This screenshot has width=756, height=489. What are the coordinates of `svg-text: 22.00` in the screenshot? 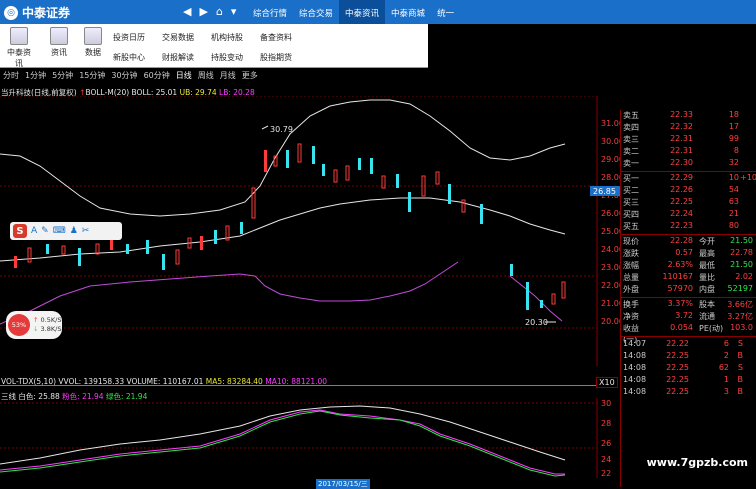 It's located at (610, 285).